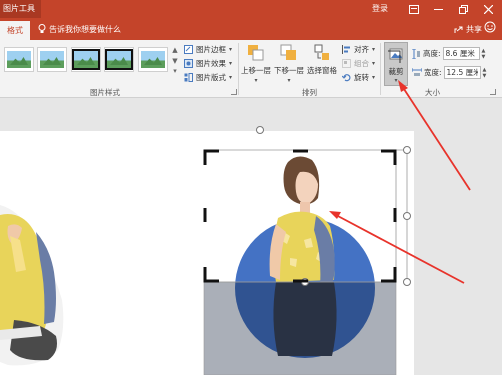 Image resolution: width=502 pixels, height=375 pixels. Describe the element at coordinates (211, 49) in the screenshot. I see `picture-border-label: 图片边框` at that location.